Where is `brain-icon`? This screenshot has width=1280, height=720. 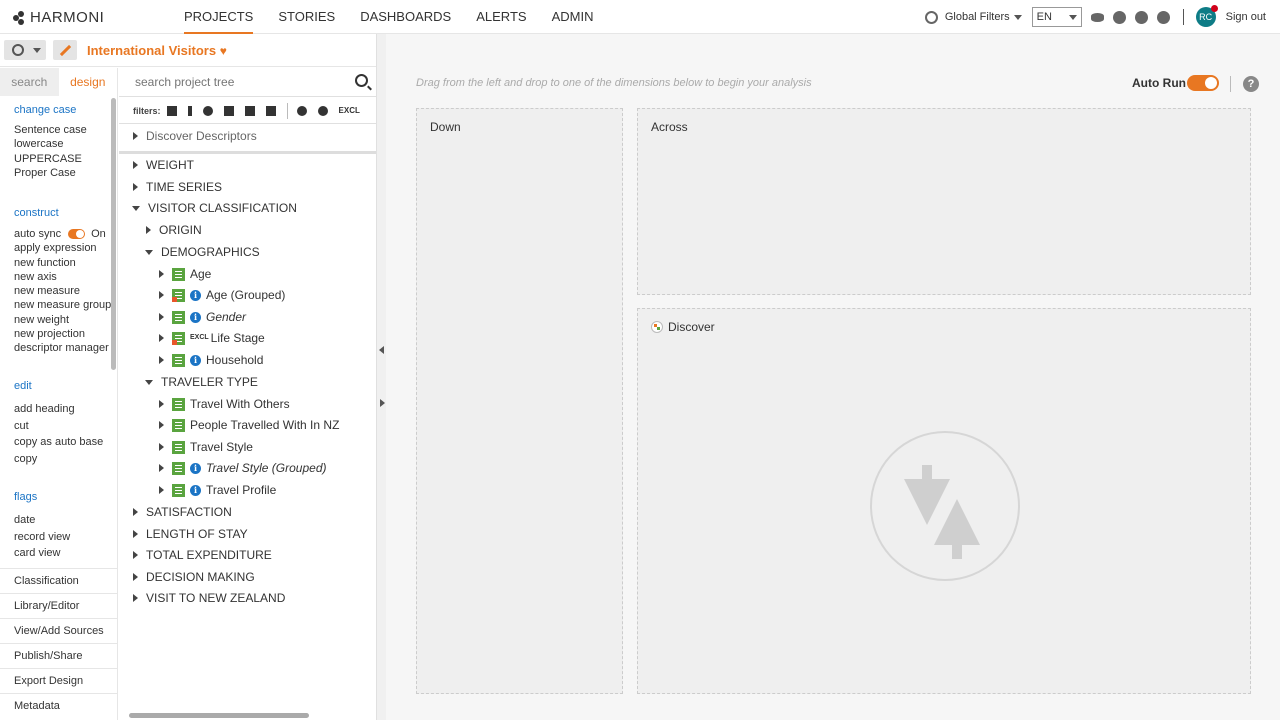 brain-icon is located at coordinates (1119, 17).